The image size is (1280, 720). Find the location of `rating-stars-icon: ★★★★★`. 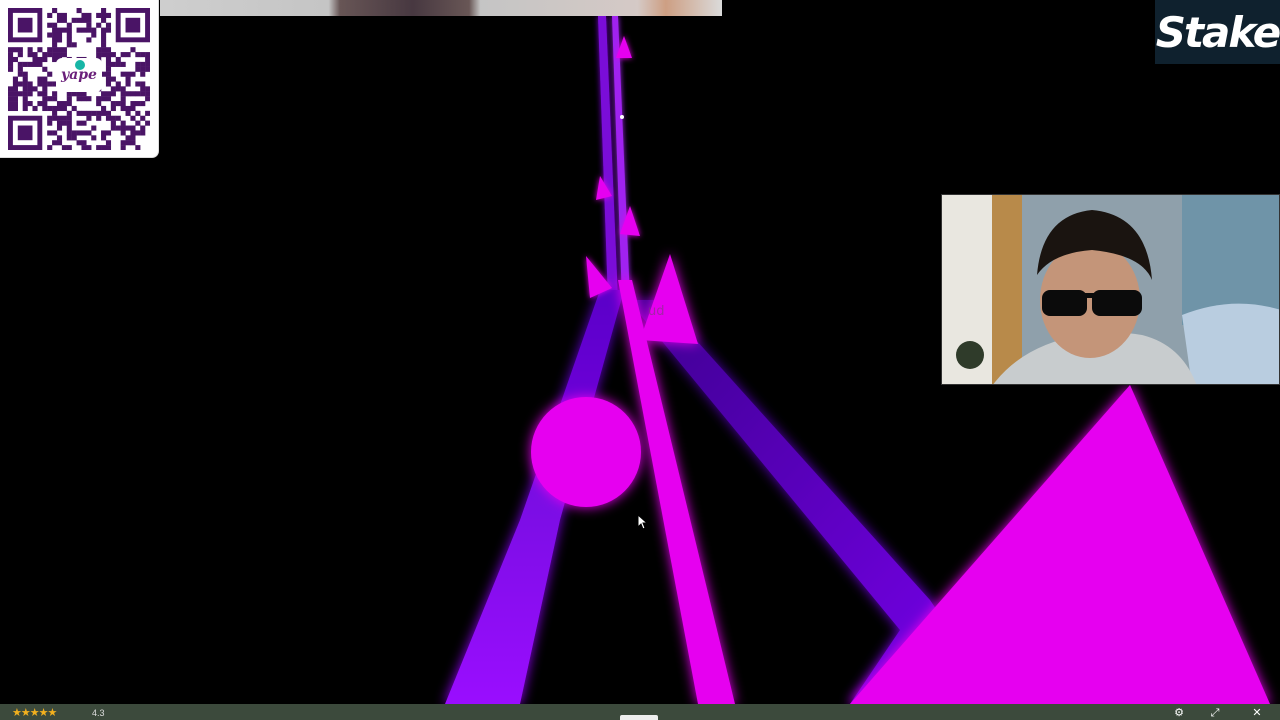

rating-stars-icon: ★★★★★ is located at coordinates (34, 713).